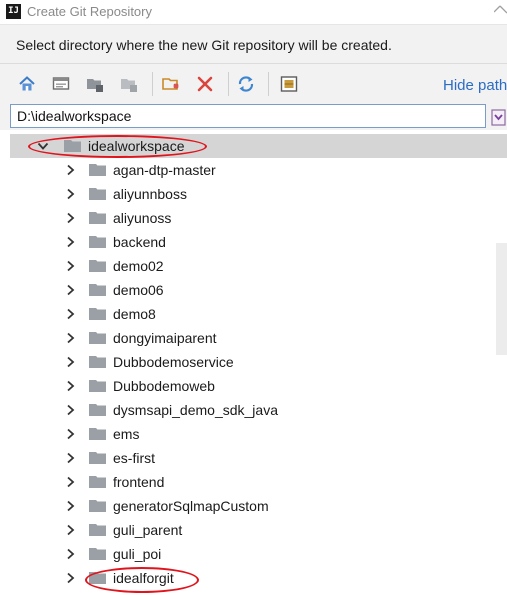  What do you see at coordinates (165, 338) in the screenshot?
I see `tree-item-label: dongyimaiparent` at bounding box center [165, 338].